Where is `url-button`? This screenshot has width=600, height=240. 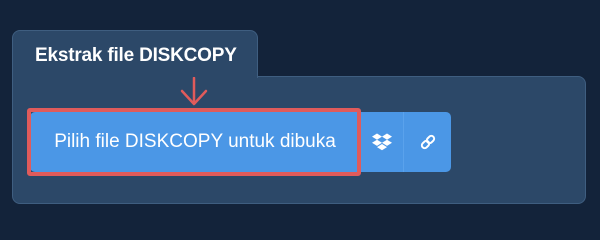 url-button is located at coordinates (427, 142).